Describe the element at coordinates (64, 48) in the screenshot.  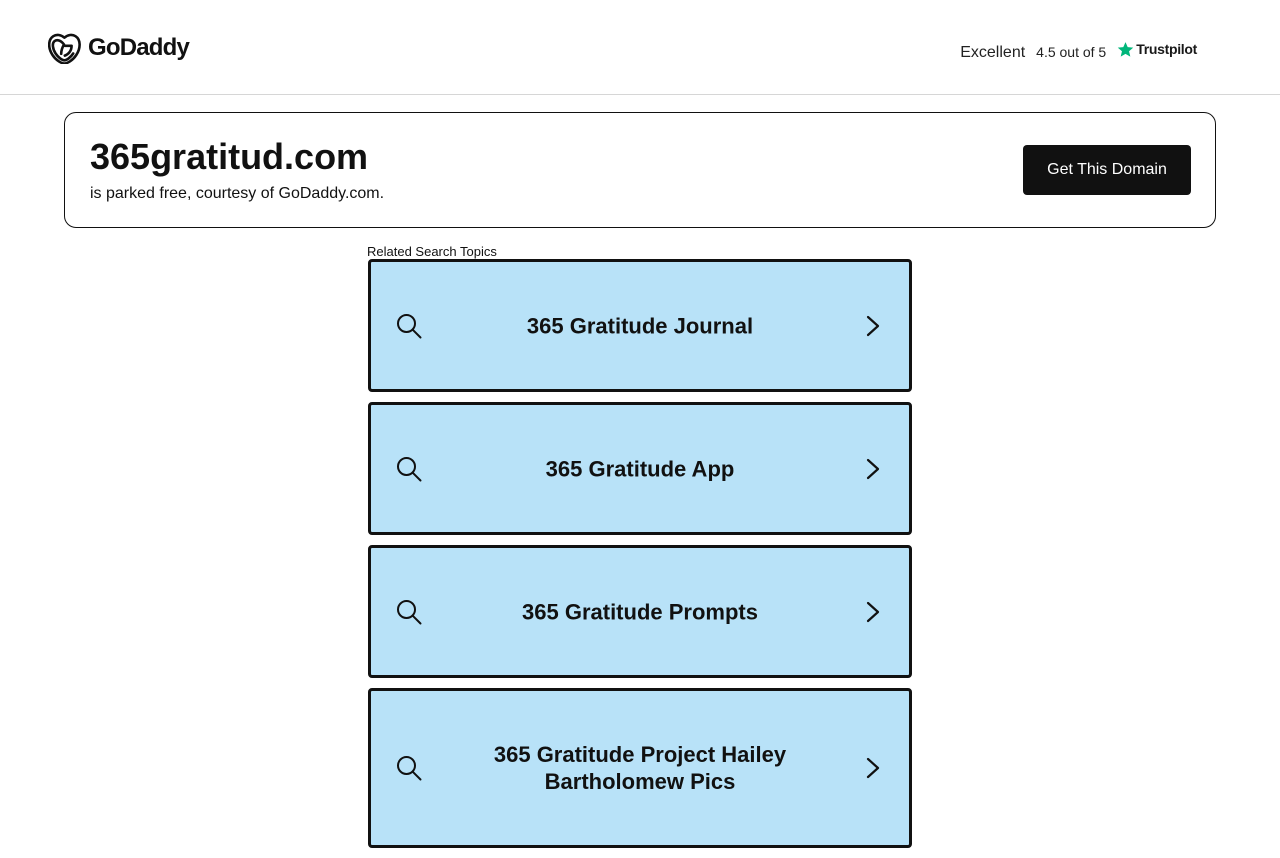
I see `godaddy-logo-icon` at that location.